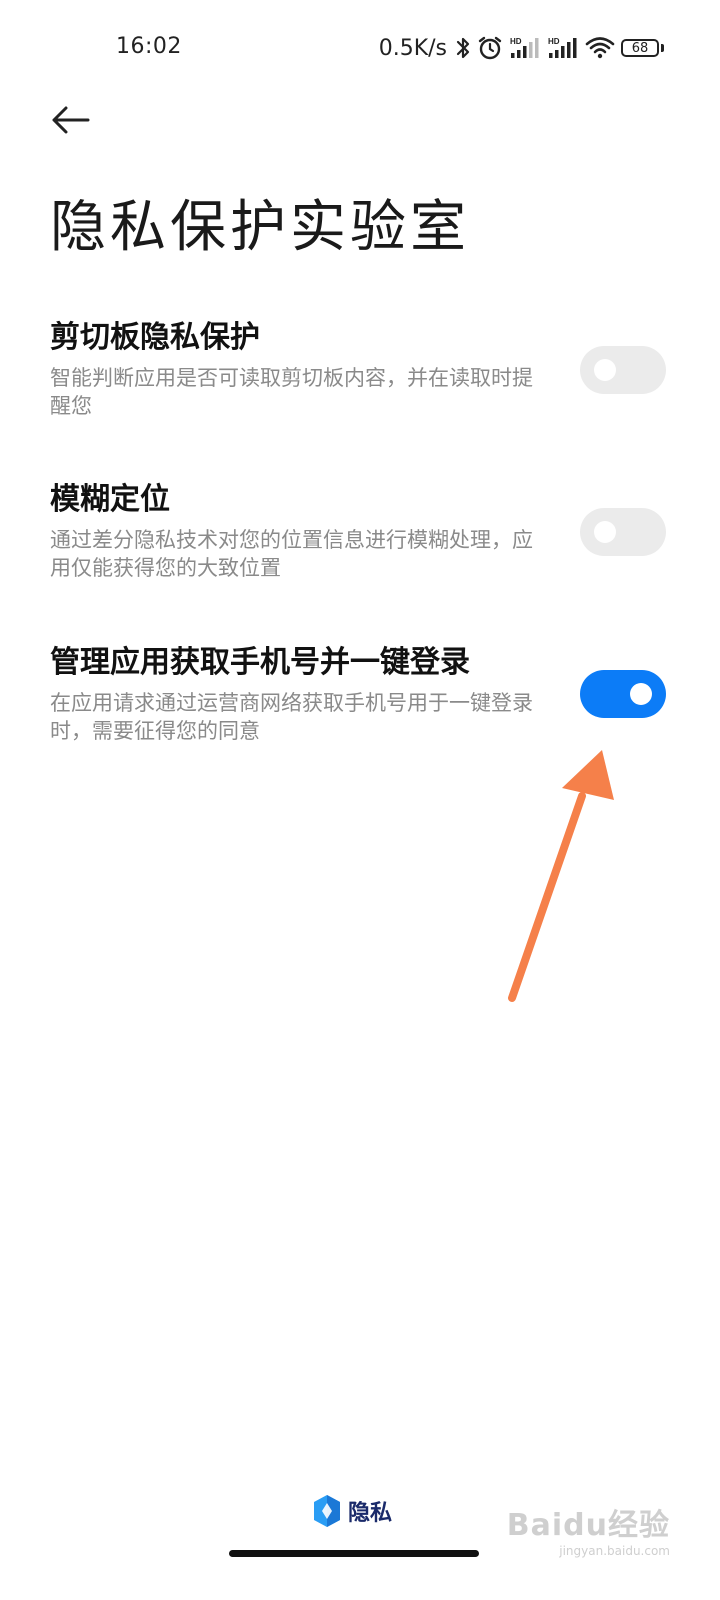 This screenshot has width=720, height=1600. I want to click on signal-2-label: HD, so click(554, 41).